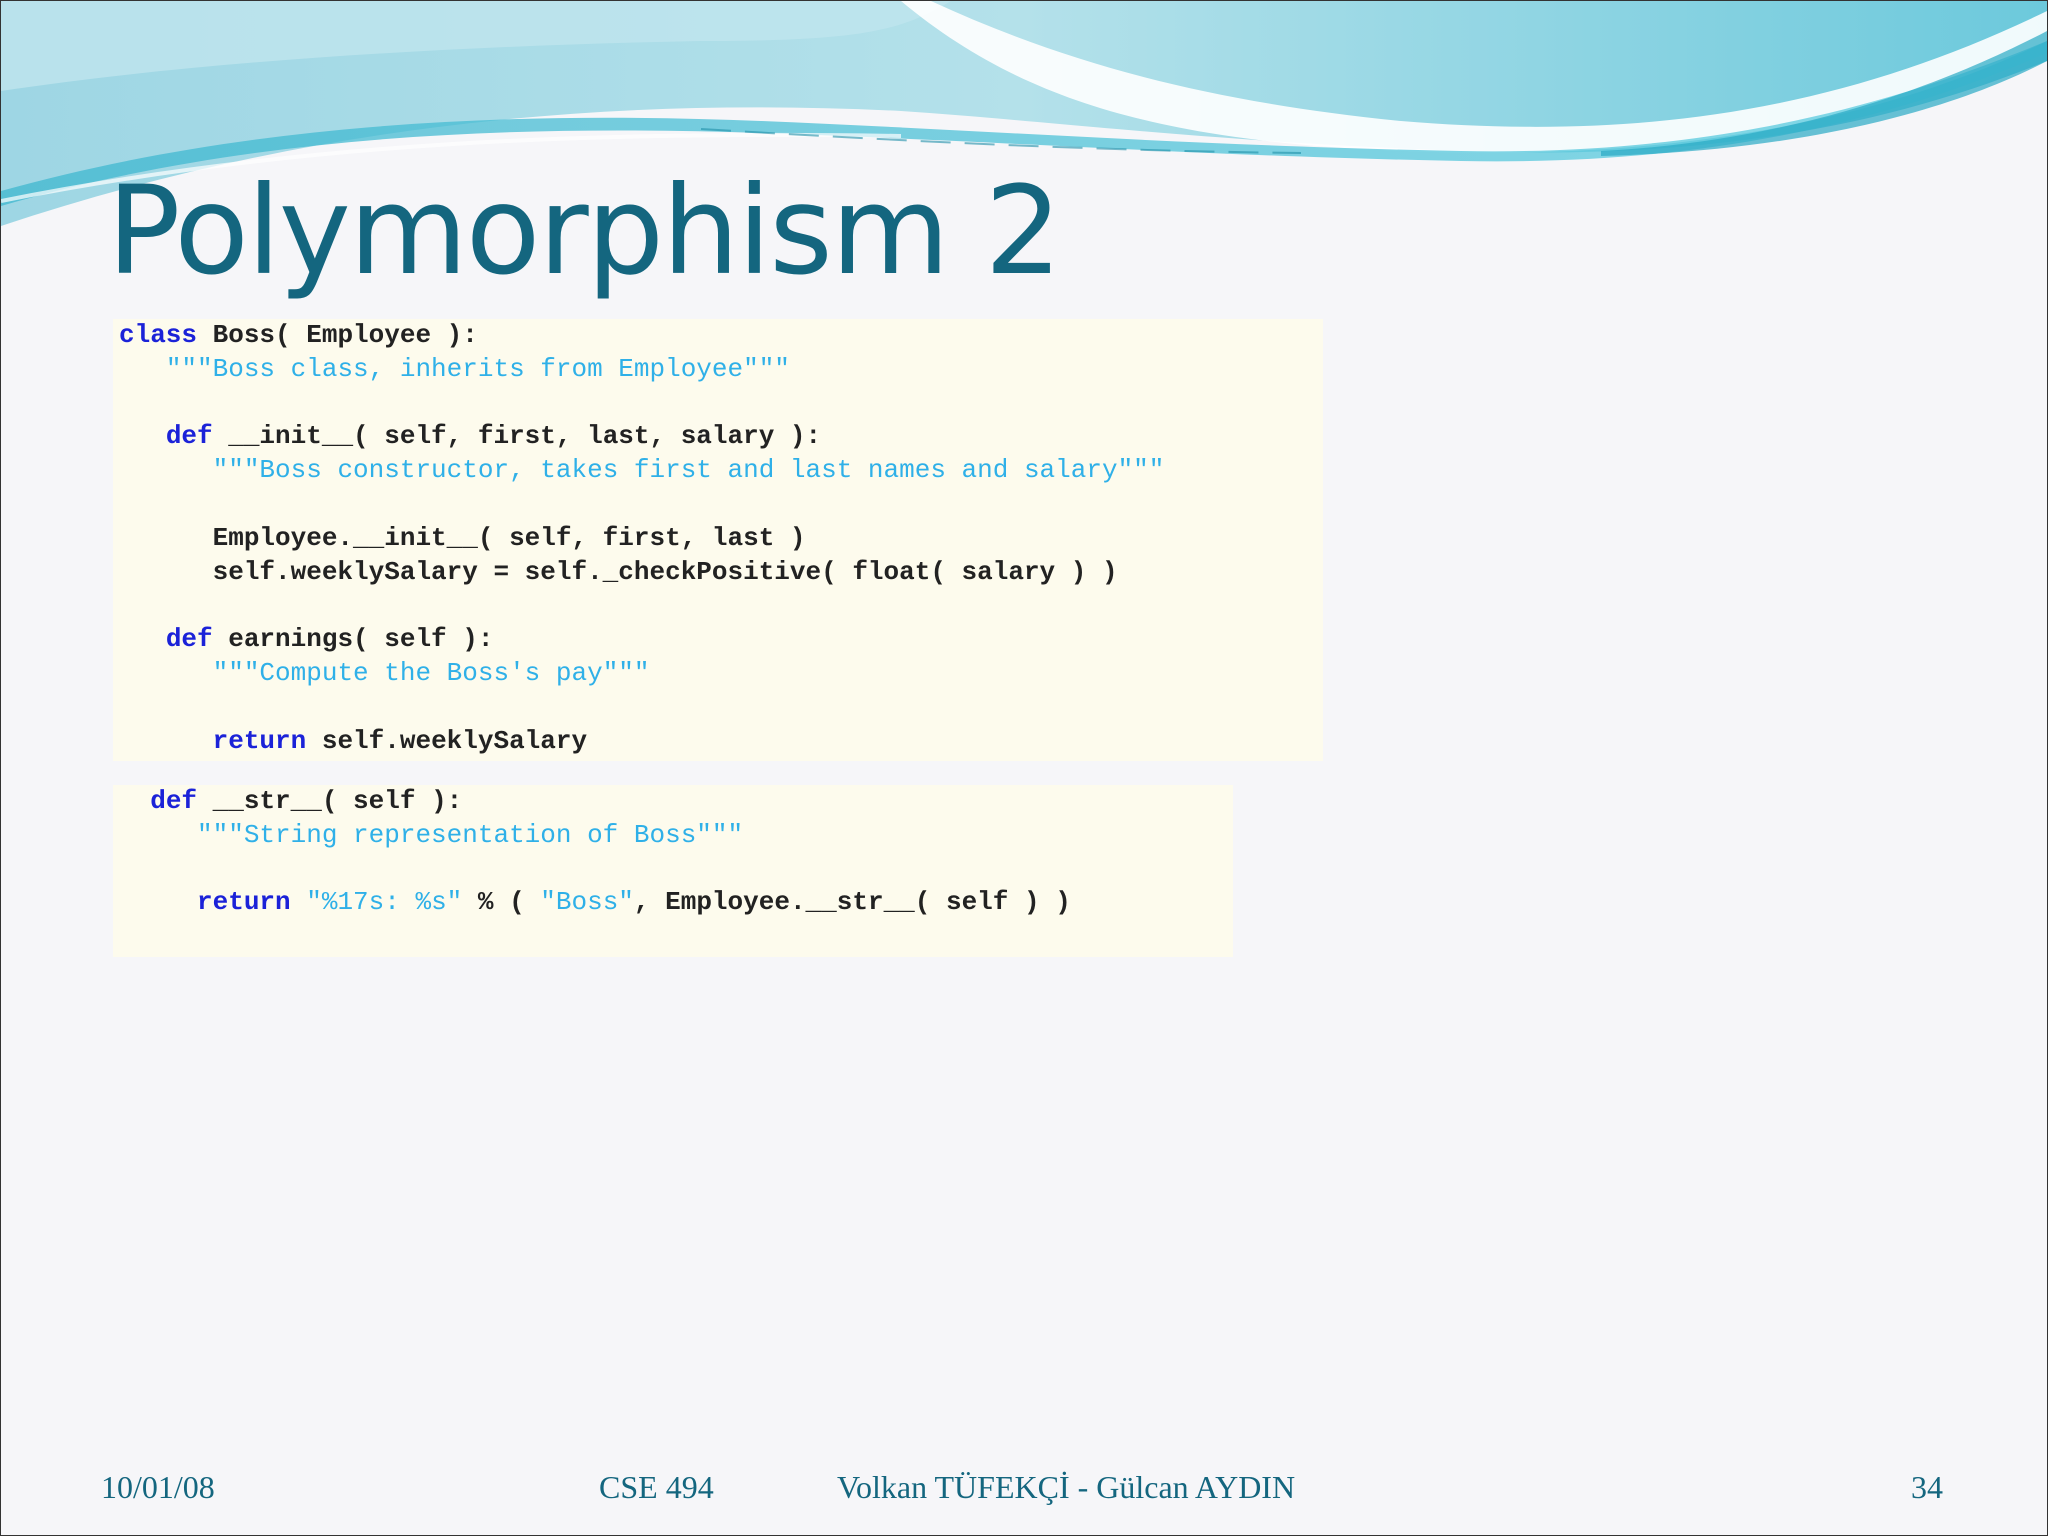 This screenshot has width=2048, height=1536. What do you see at coordinates (584, 231) in the screenshot?
I see `slide-title: Polymorphism 2` at bounding box center [584, 231].